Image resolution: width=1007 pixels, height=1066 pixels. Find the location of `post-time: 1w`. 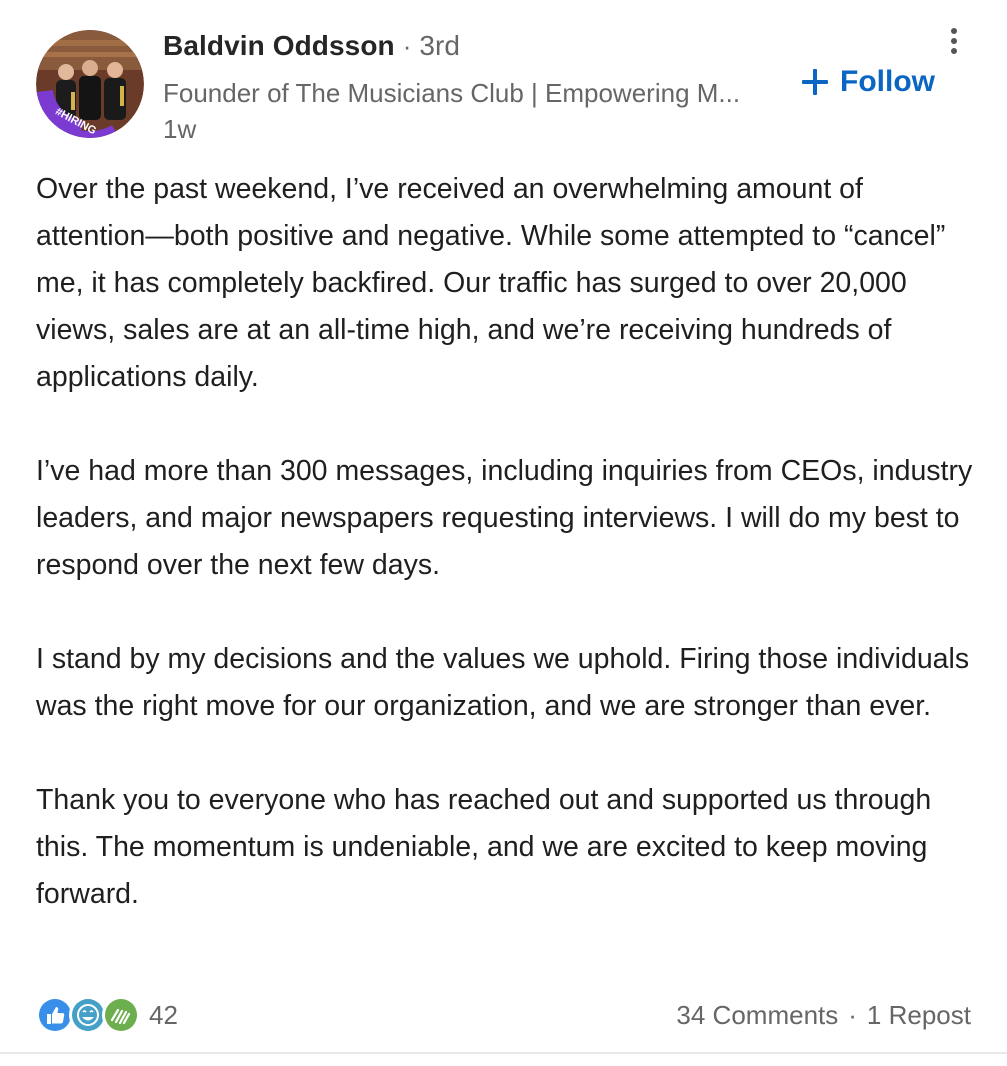

post-time: 1w is located at coordinates (180, 129).